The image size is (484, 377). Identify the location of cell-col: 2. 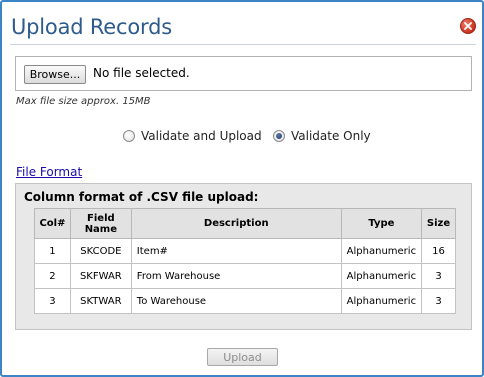
(52, 276).